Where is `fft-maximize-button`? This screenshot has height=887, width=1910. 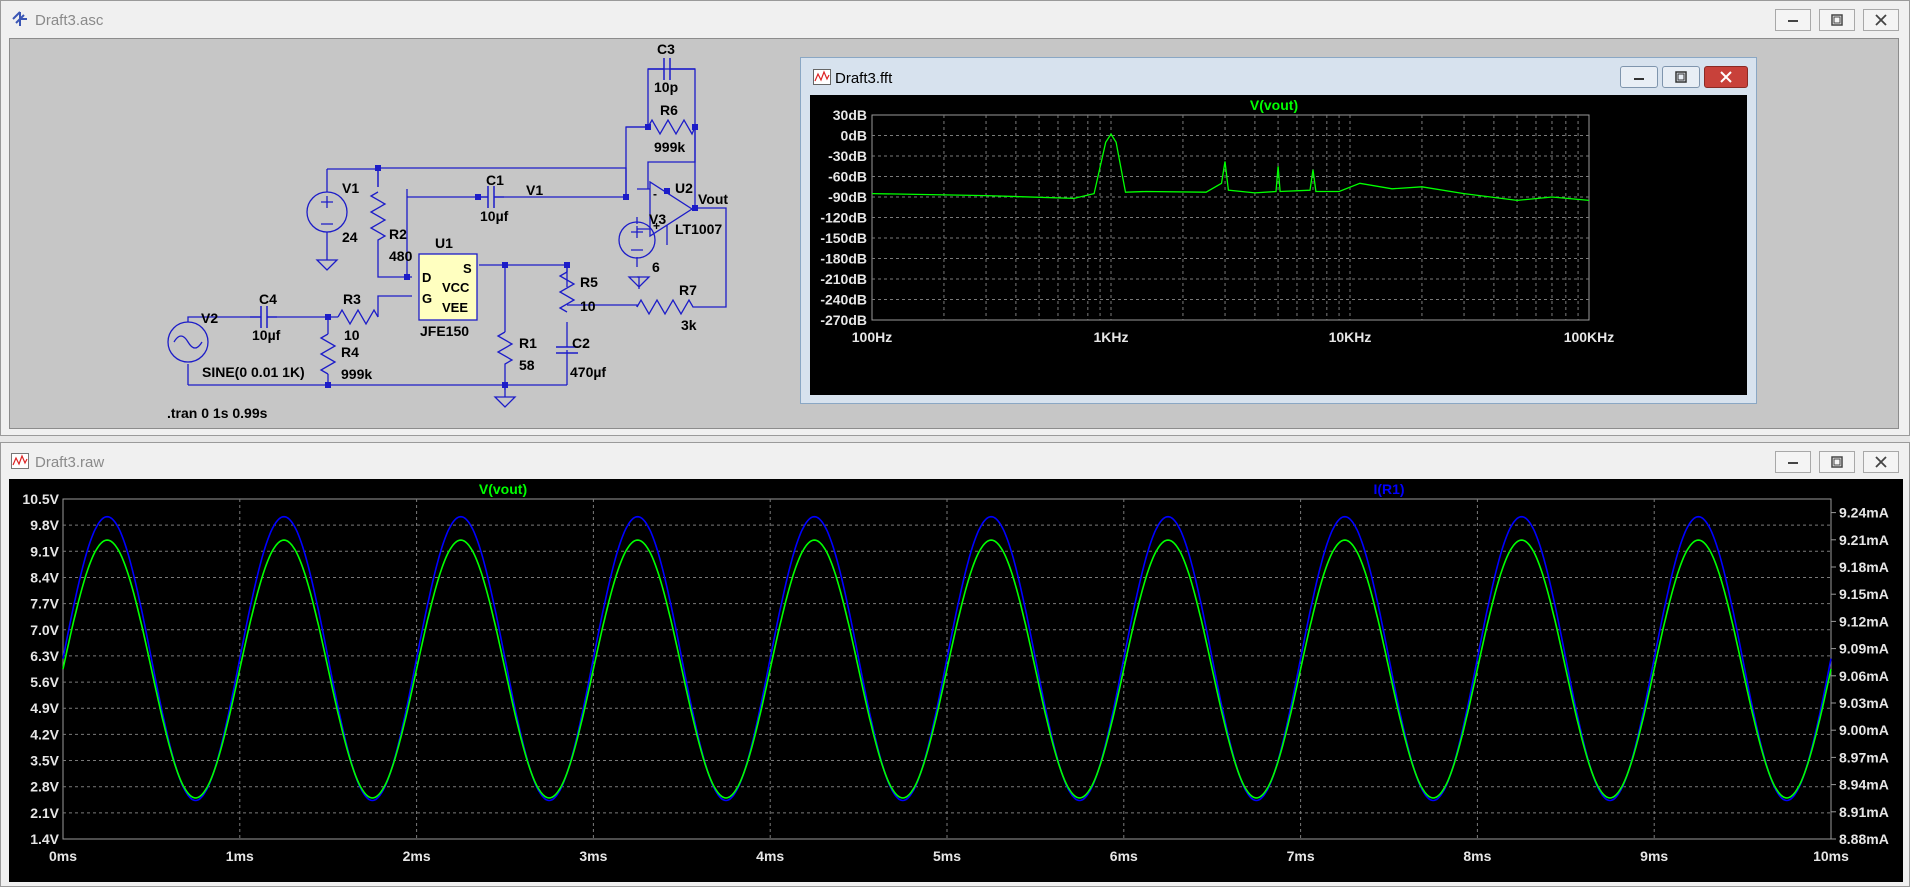 fft-maximize-button is located at coordinates (1681, 77).